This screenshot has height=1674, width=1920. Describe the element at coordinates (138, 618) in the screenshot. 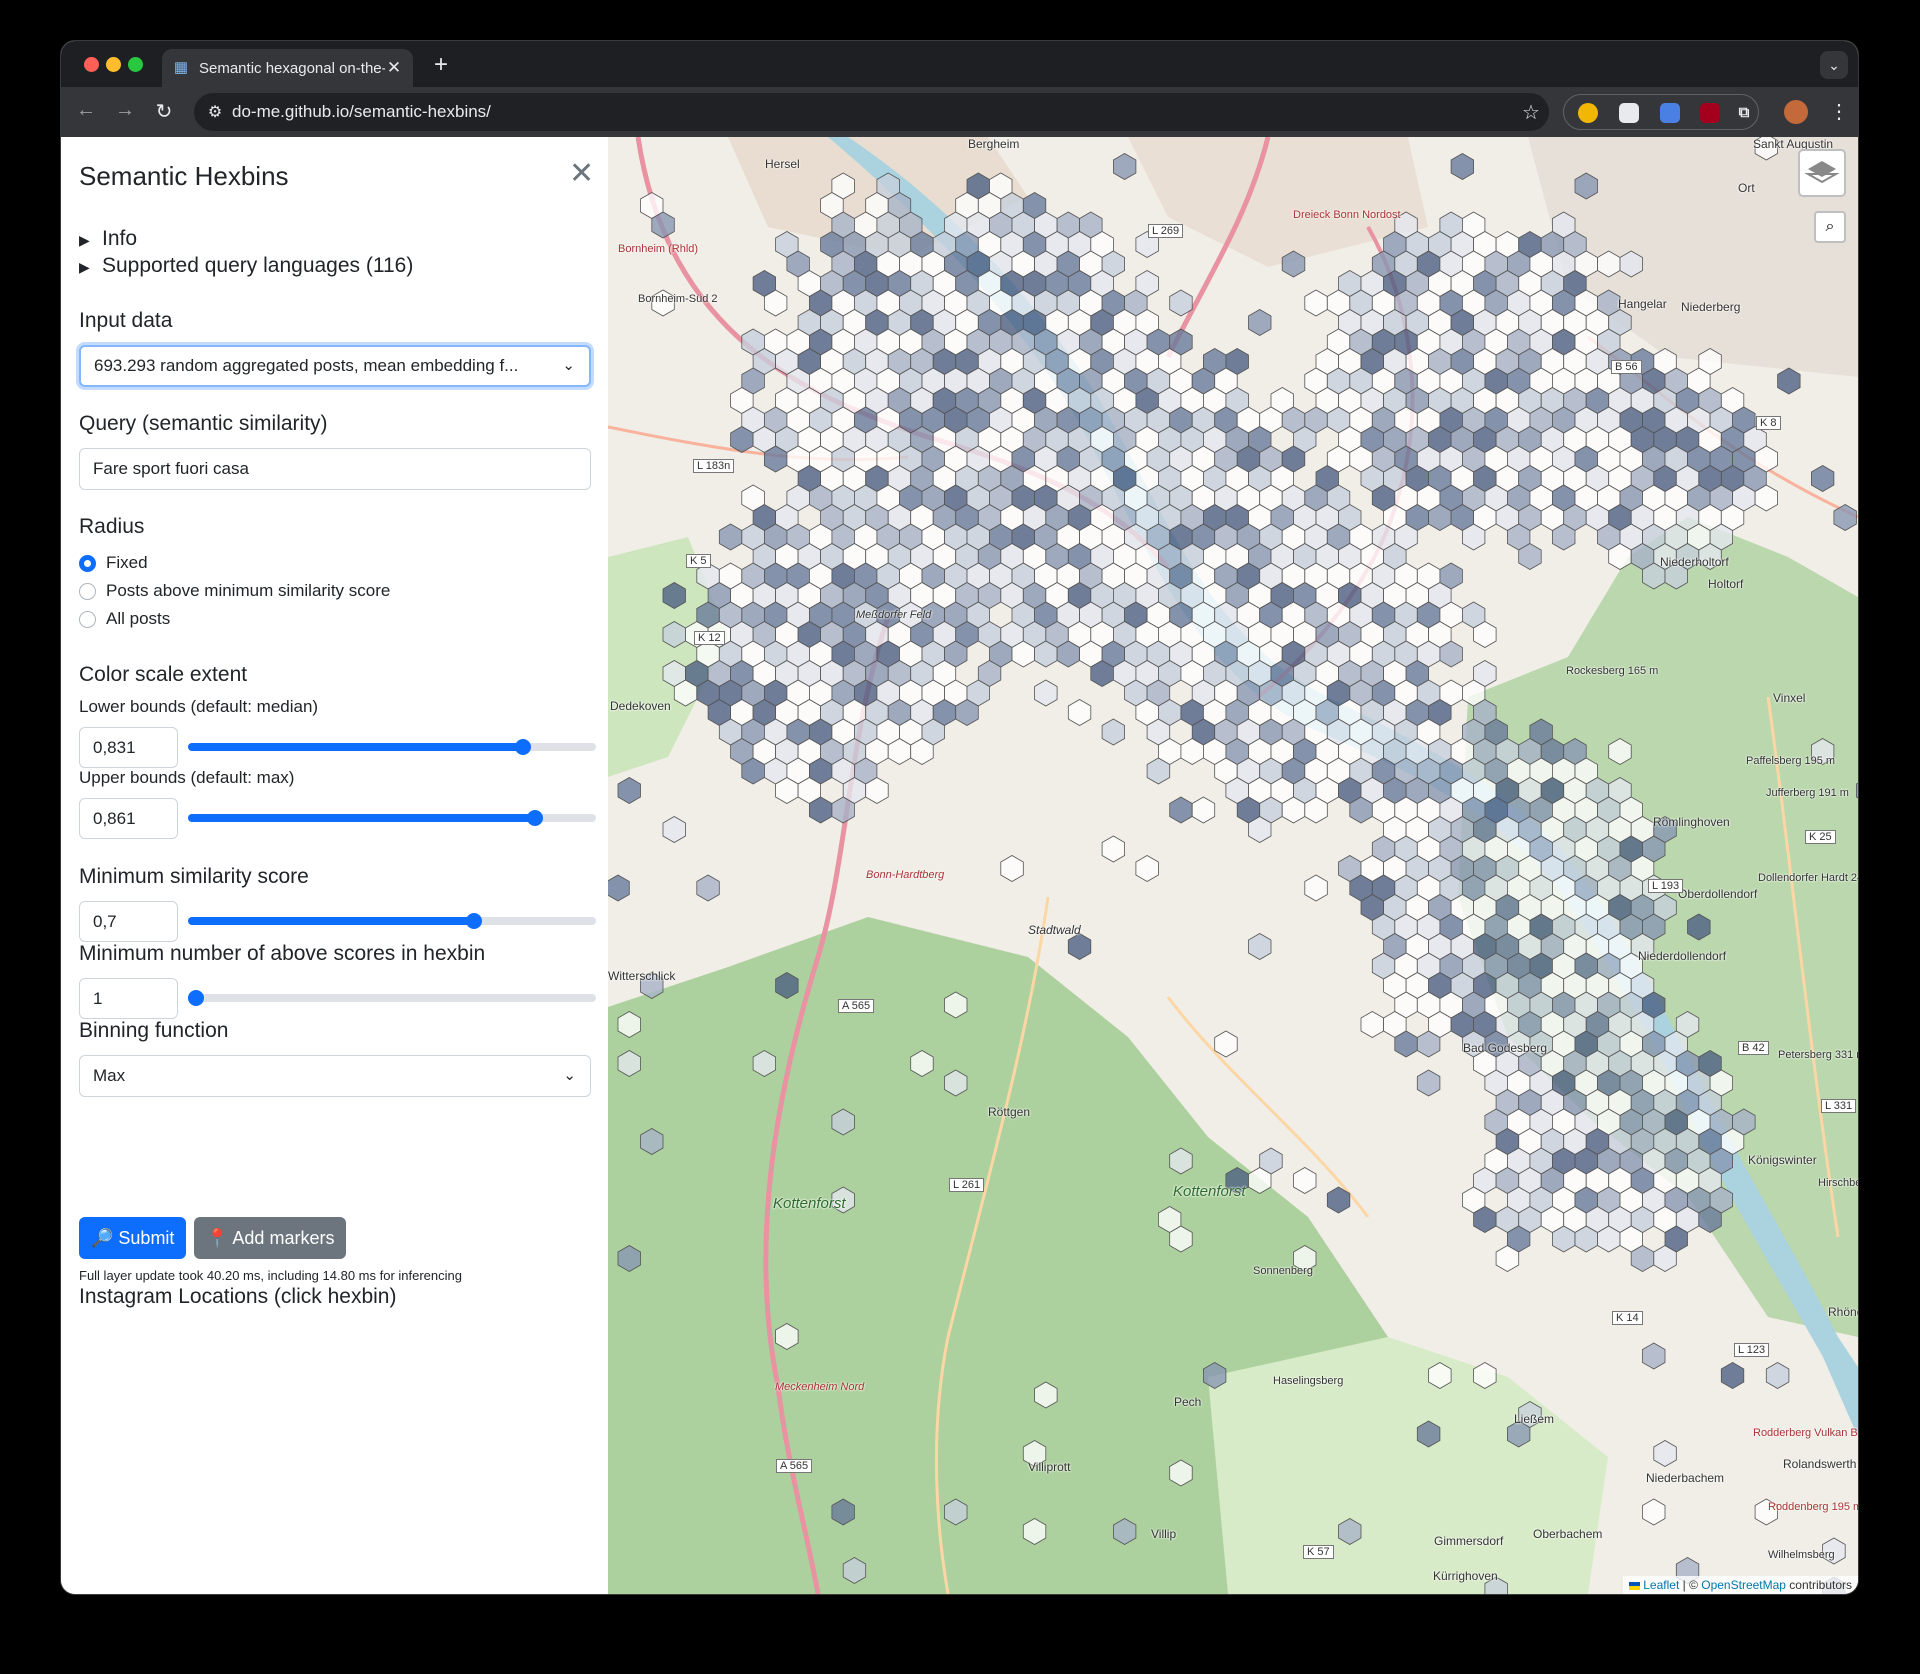

I see `radio-label: All posts` at that location.